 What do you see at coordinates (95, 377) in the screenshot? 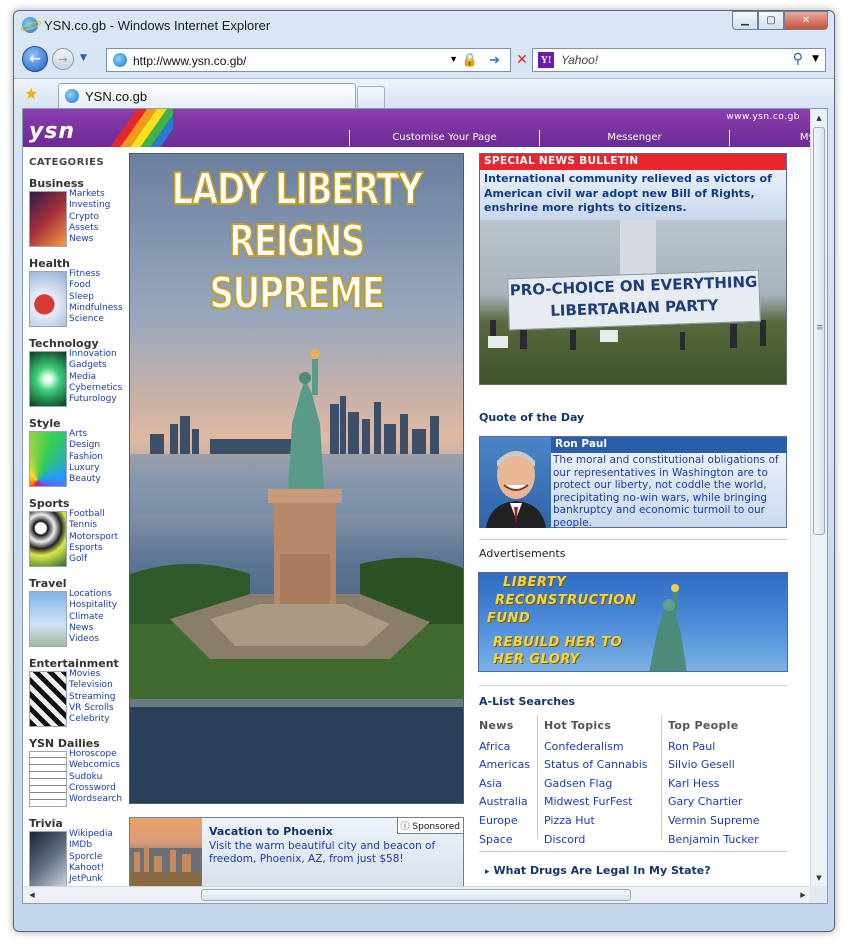
I see `category-link: Media` at bounding box center [95, 377].